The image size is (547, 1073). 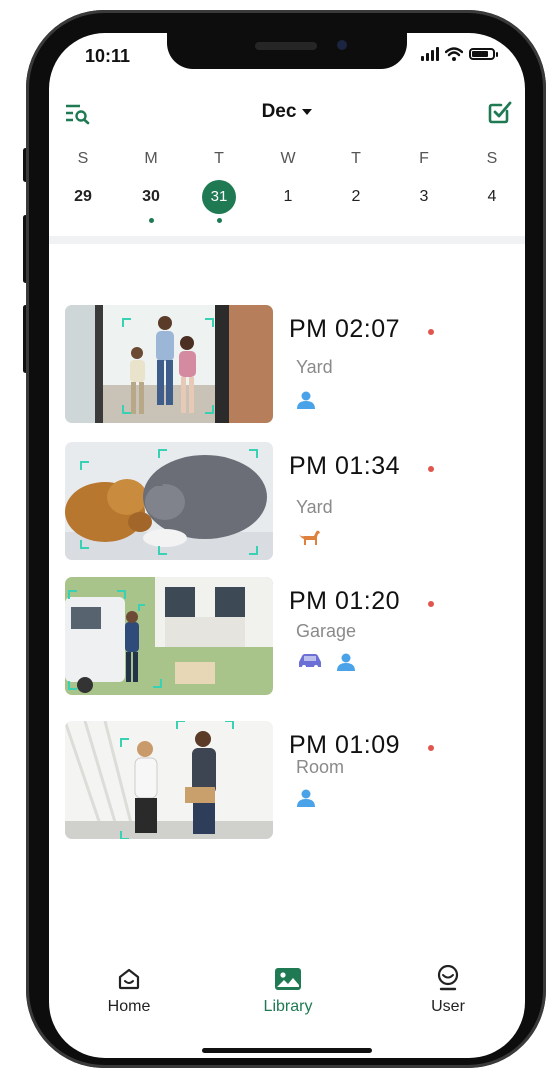 I want to click on day-number: 2, so click(x=356, y=196).